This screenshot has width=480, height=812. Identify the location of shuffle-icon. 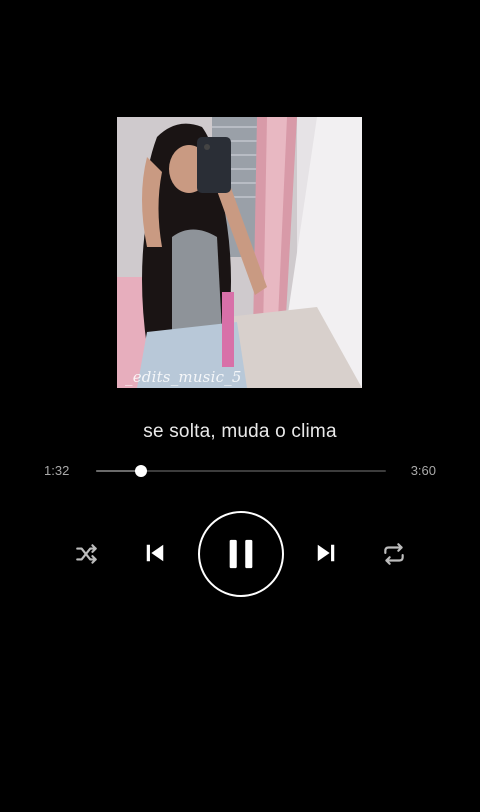
(86, 554).